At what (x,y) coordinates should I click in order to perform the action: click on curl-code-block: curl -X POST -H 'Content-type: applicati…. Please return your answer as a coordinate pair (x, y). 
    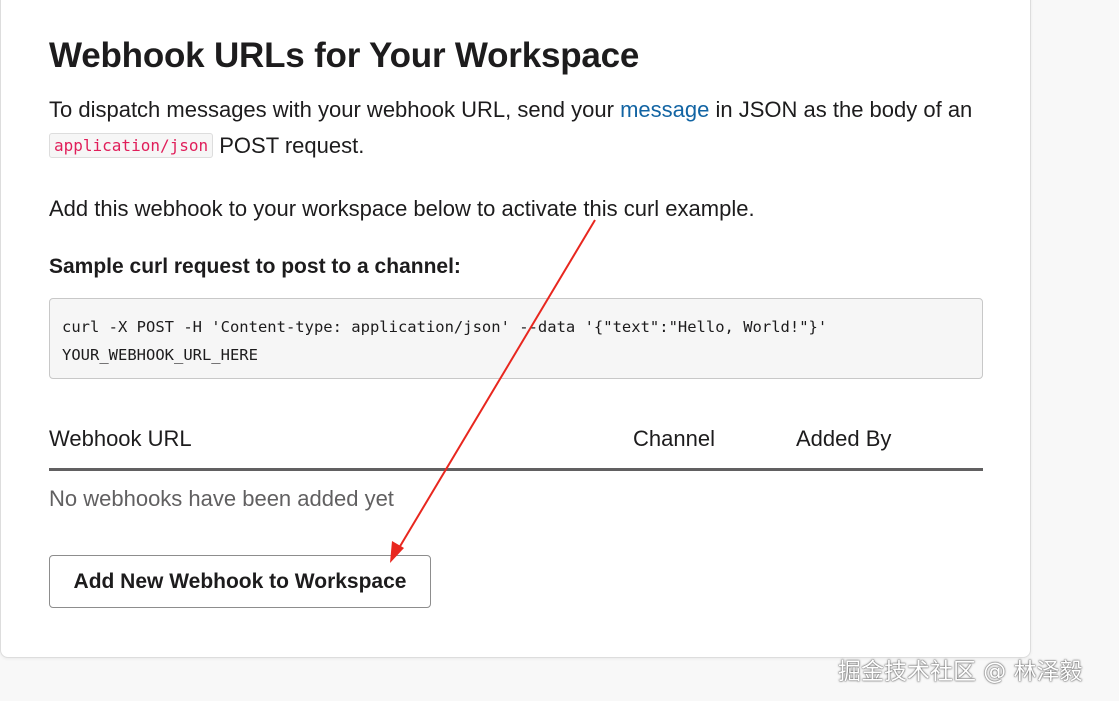
    Looking at the image, I should click on (516, 338).